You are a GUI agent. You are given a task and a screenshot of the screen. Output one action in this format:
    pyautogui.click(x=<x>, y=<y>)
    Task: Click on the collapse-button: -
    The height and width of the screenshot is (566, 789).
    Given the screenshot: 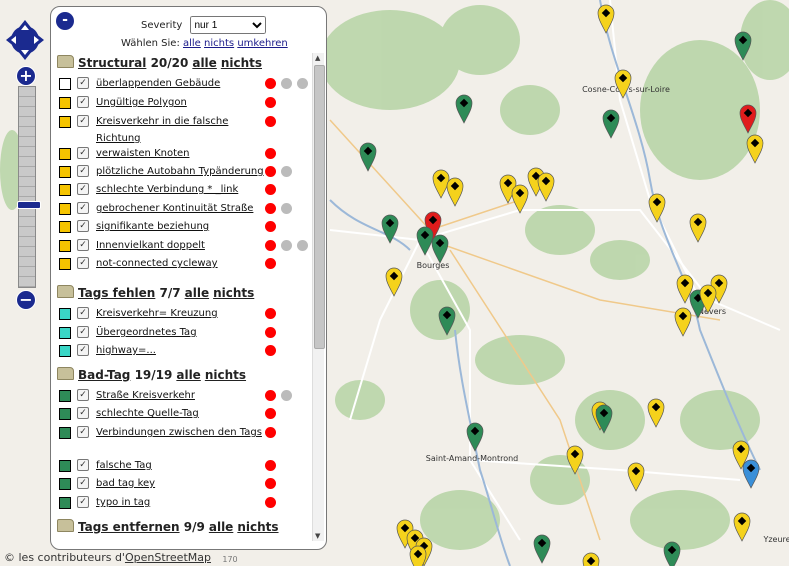 What is the action you would take?
    pyautogui.click(x=65, y=21)
    